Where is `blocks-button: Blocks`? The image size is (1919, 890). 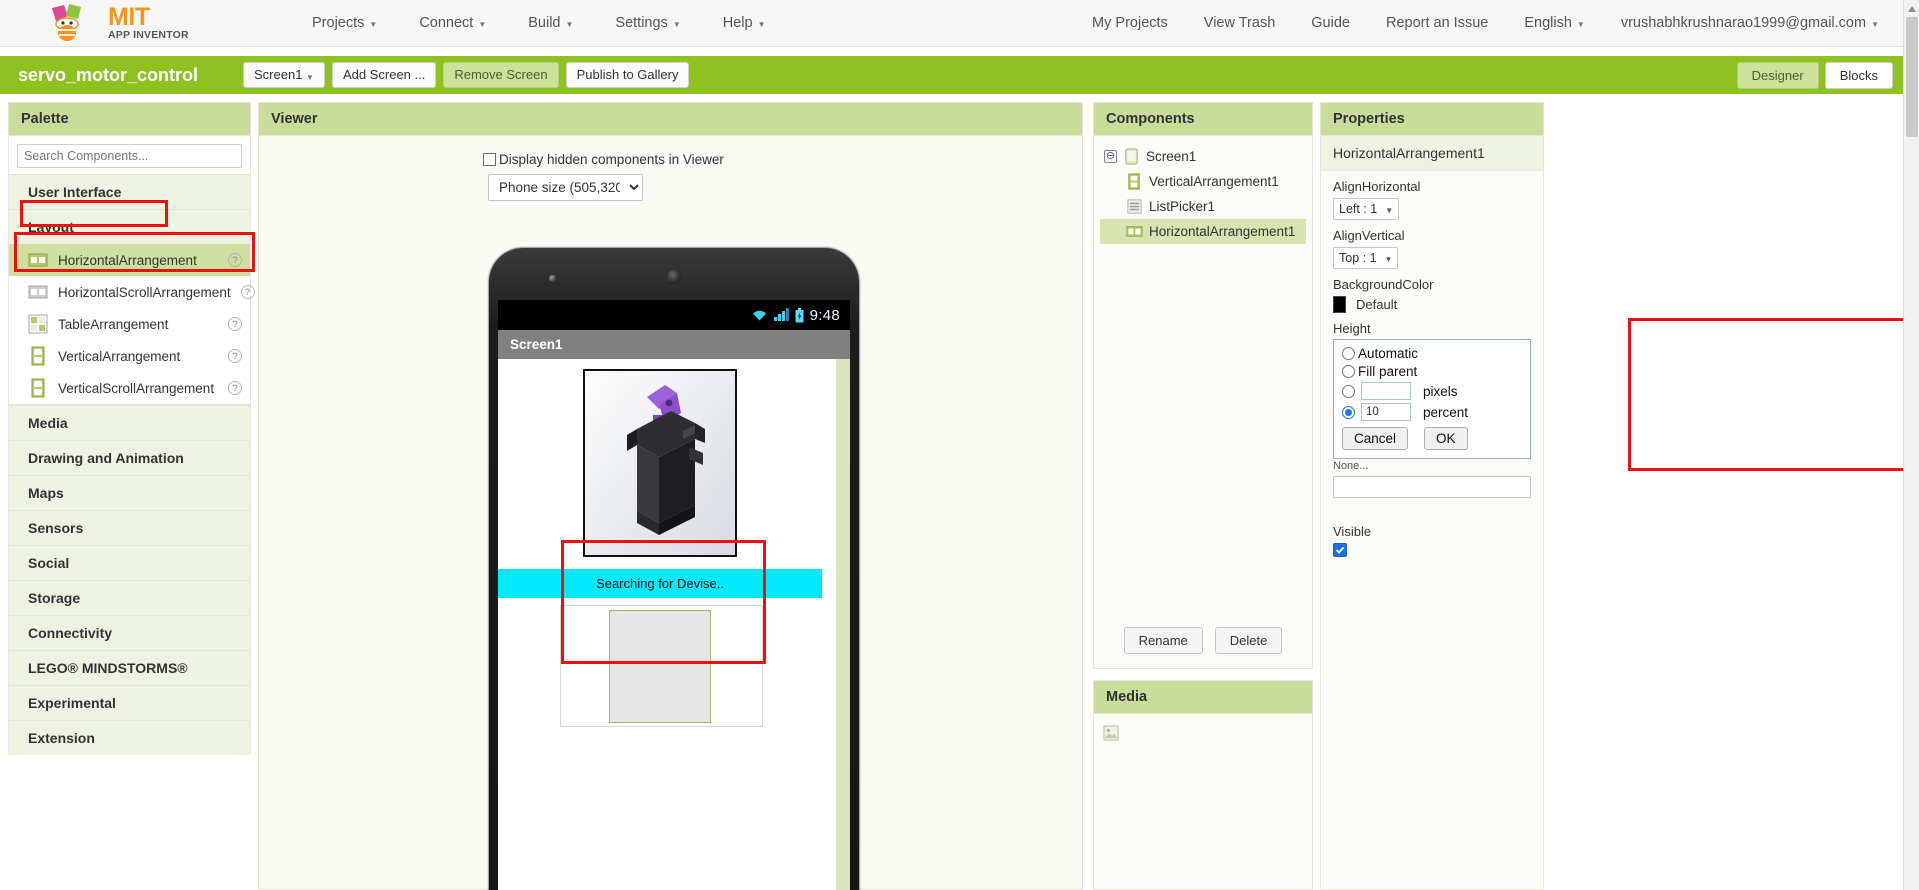
blocks-button: Blocks is located at coordinates (1858, 75).